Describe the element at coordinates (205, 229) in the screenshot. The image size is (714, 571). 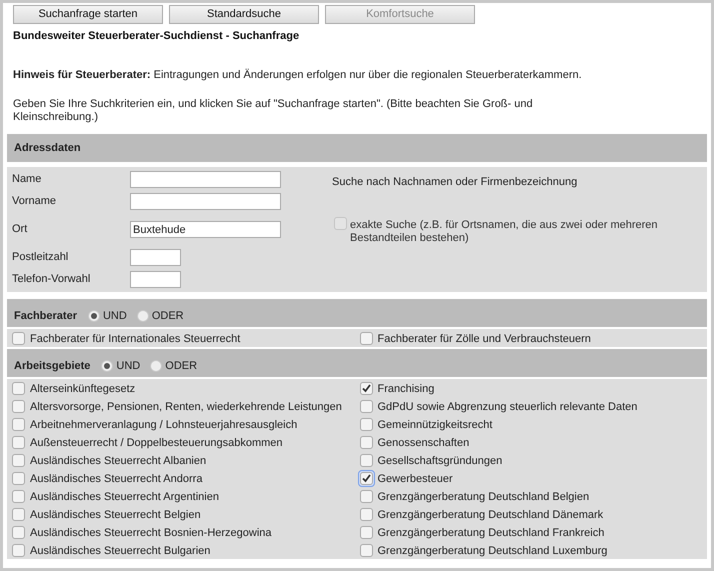
I see `text-field: Buxtehude` at that location.